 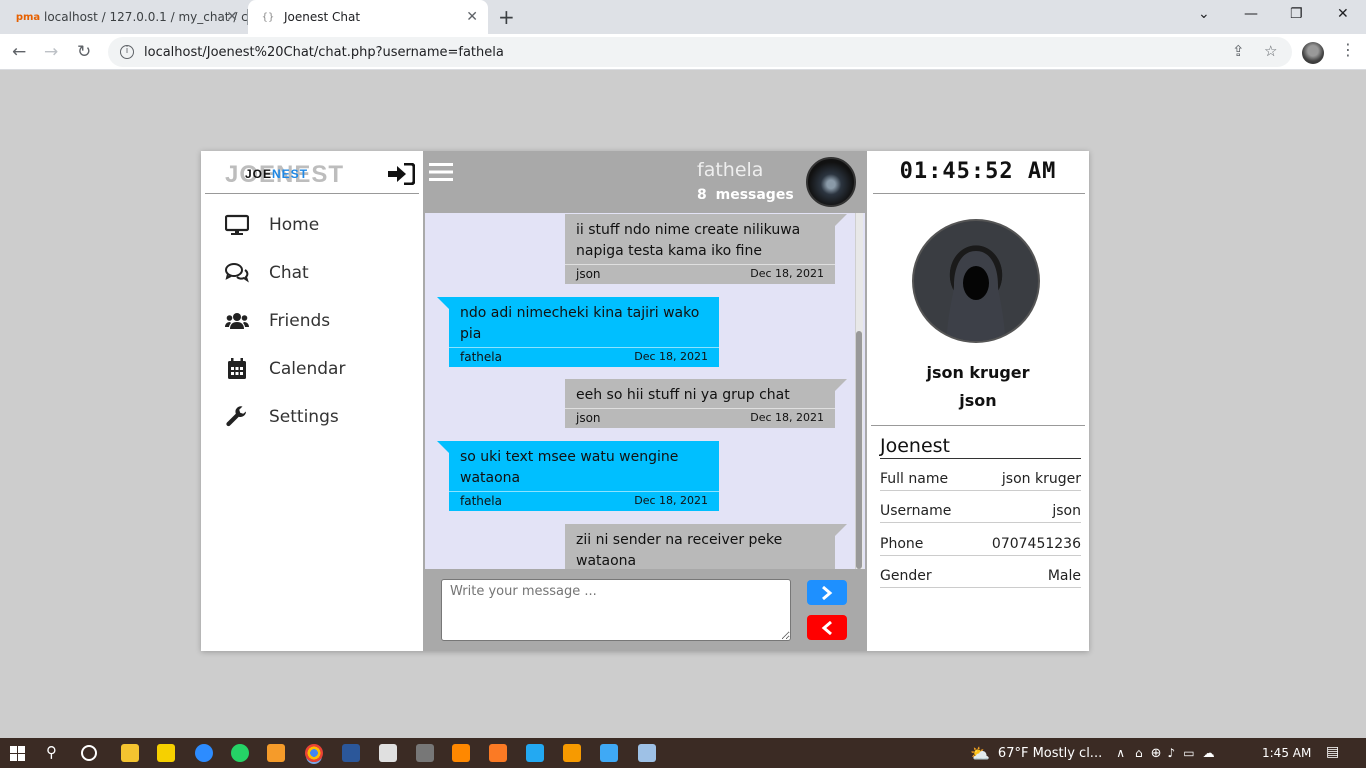 What do you see at coordinates (1188, 753) in the screenshot?
I see `battery-icon: ▭` at bounding box center [1188, 753].